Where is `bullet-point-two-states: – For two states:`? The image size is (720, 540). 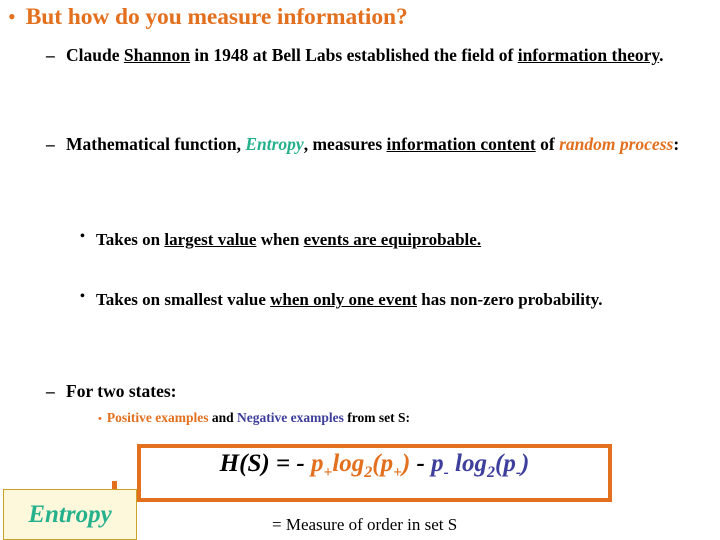
bullet-point-two-states: – For two states: is located at coordinates (380, 391).